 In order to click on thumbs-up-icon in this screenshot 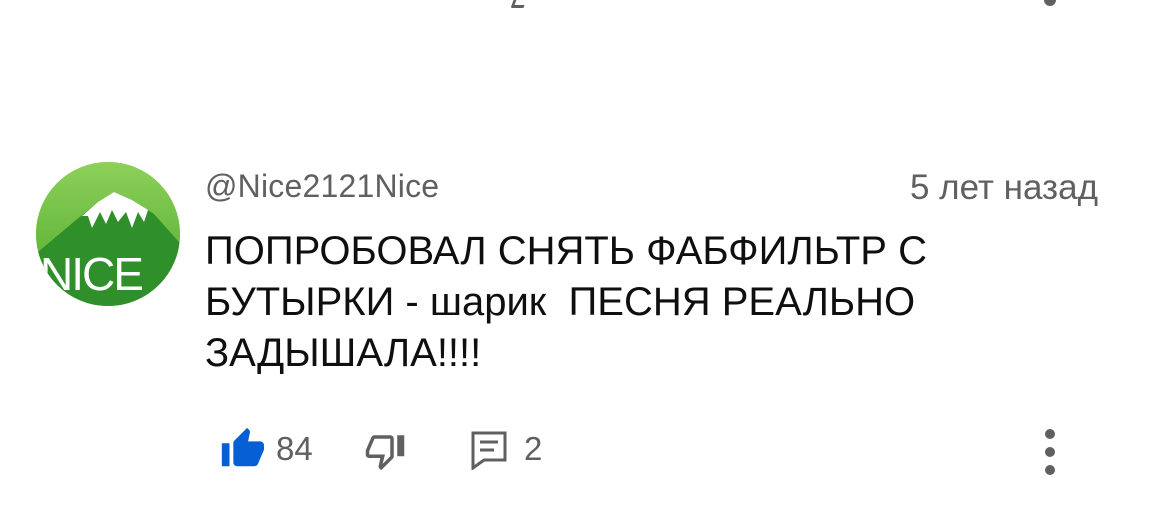, I will do `click(242, 447)`.